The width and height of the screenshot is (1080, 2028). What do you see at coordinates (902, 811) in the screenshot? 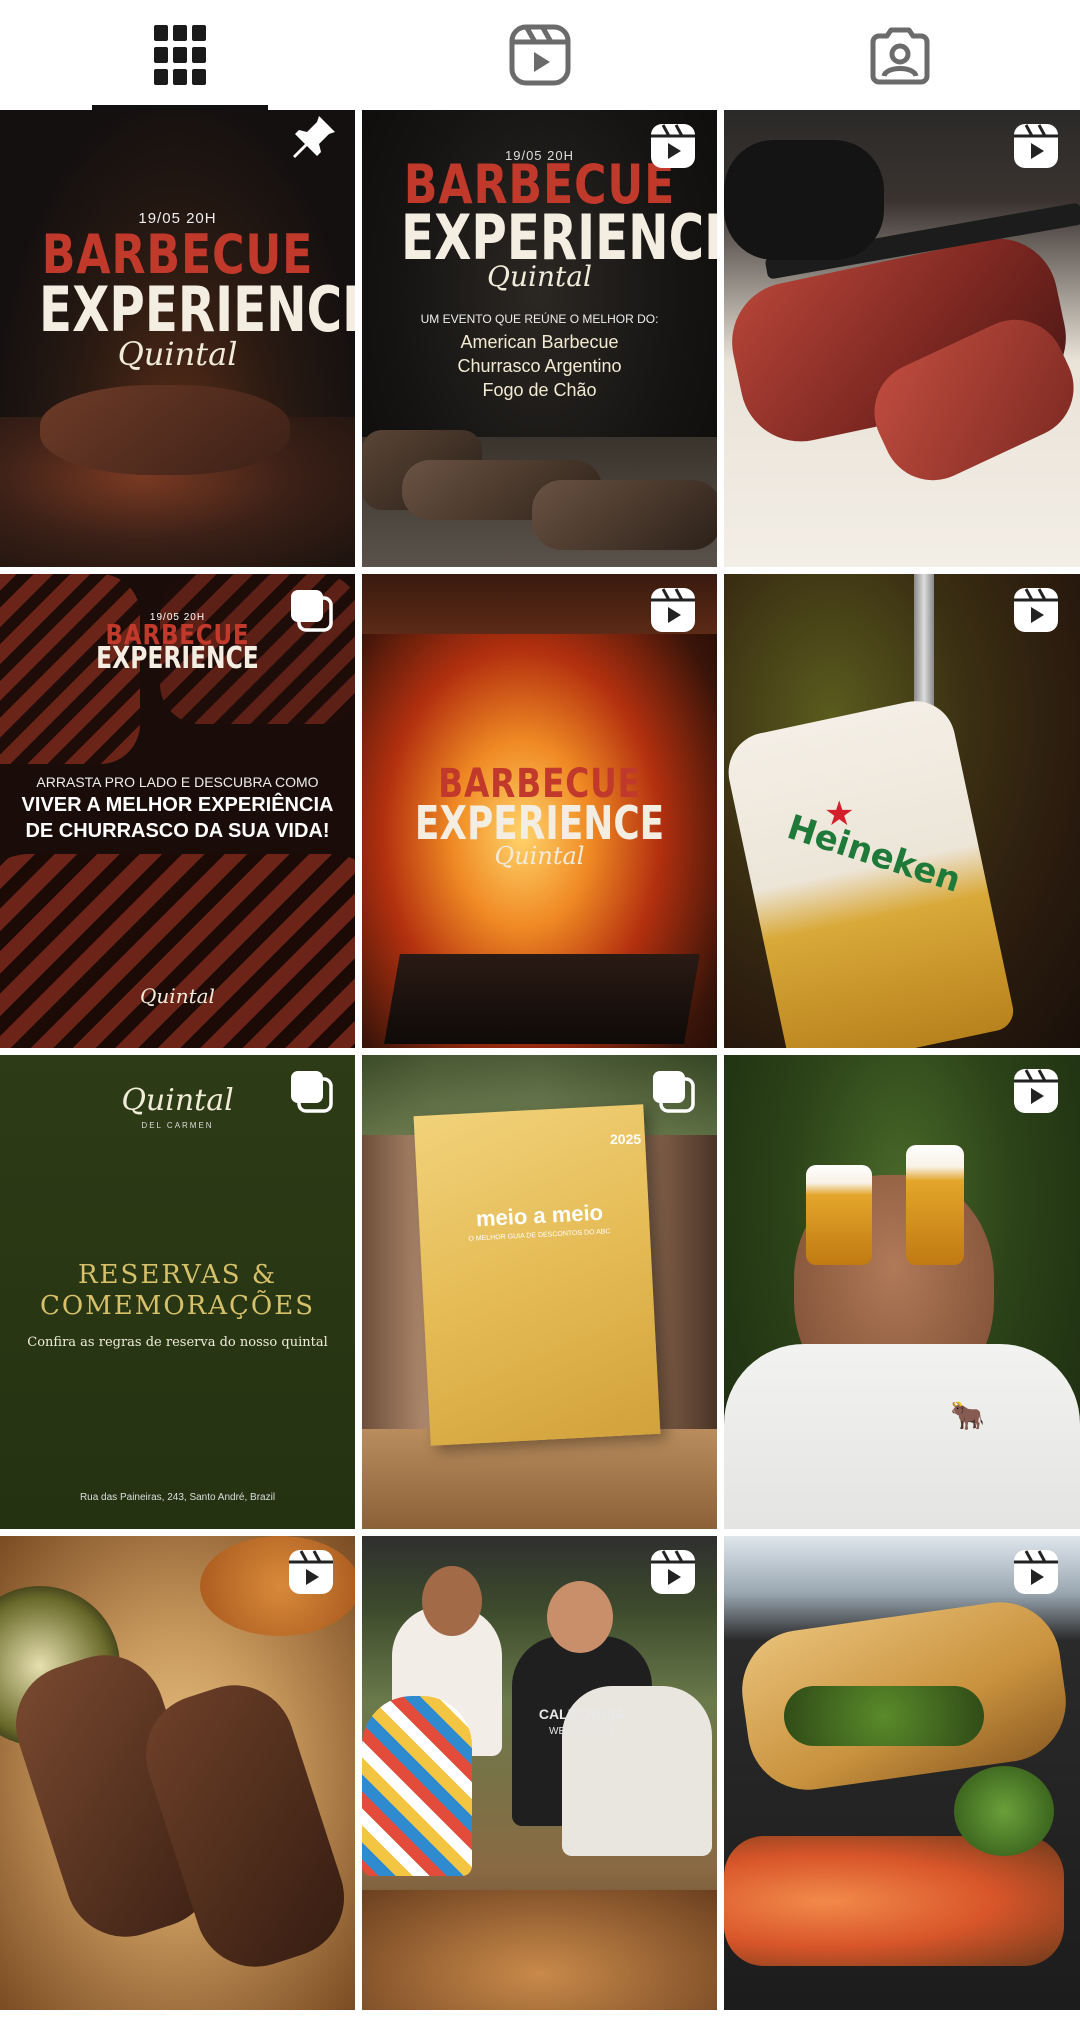
I see `post-tile: Heineken ★` at bounding box center [902, 811].